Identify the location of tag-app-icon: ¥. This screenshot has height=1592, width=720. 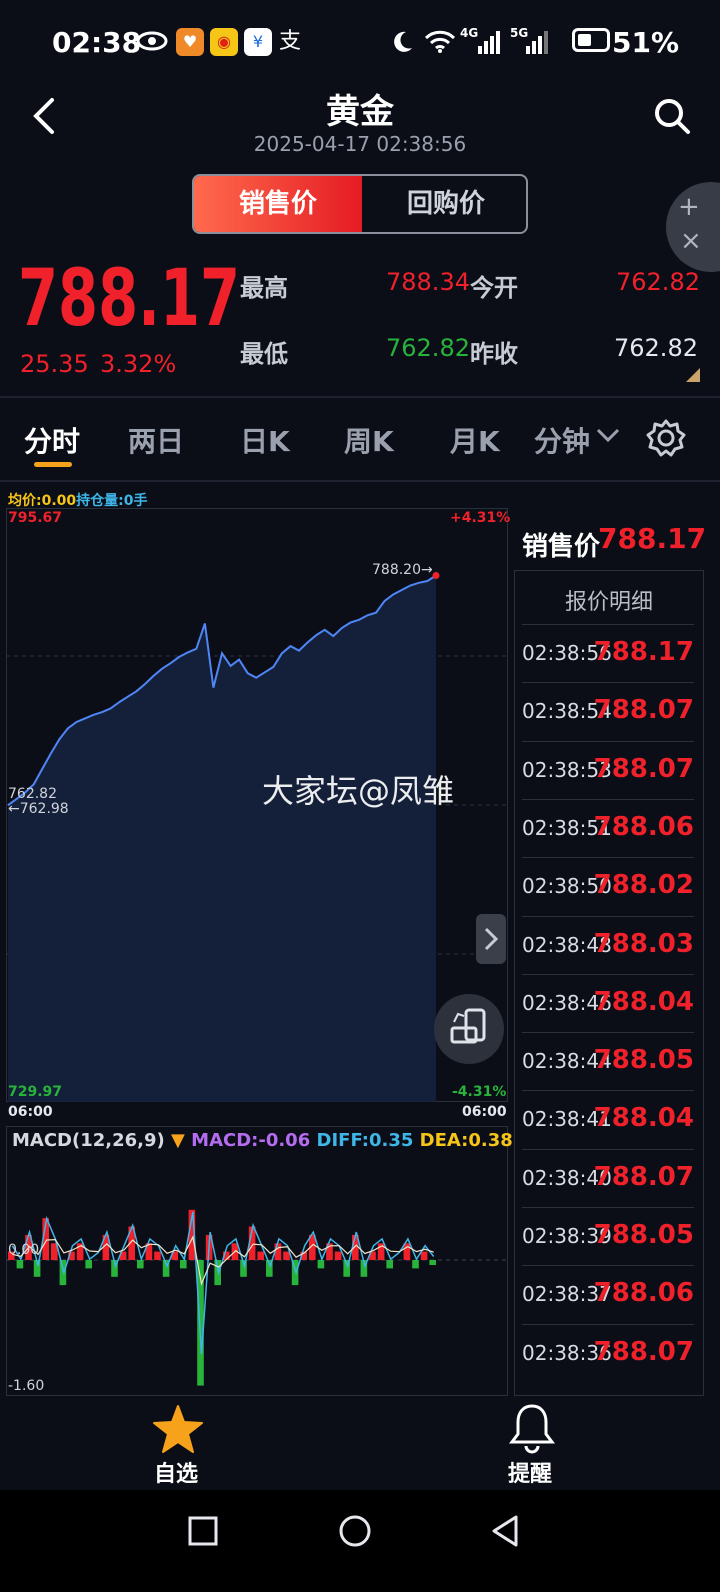
(258, 42).